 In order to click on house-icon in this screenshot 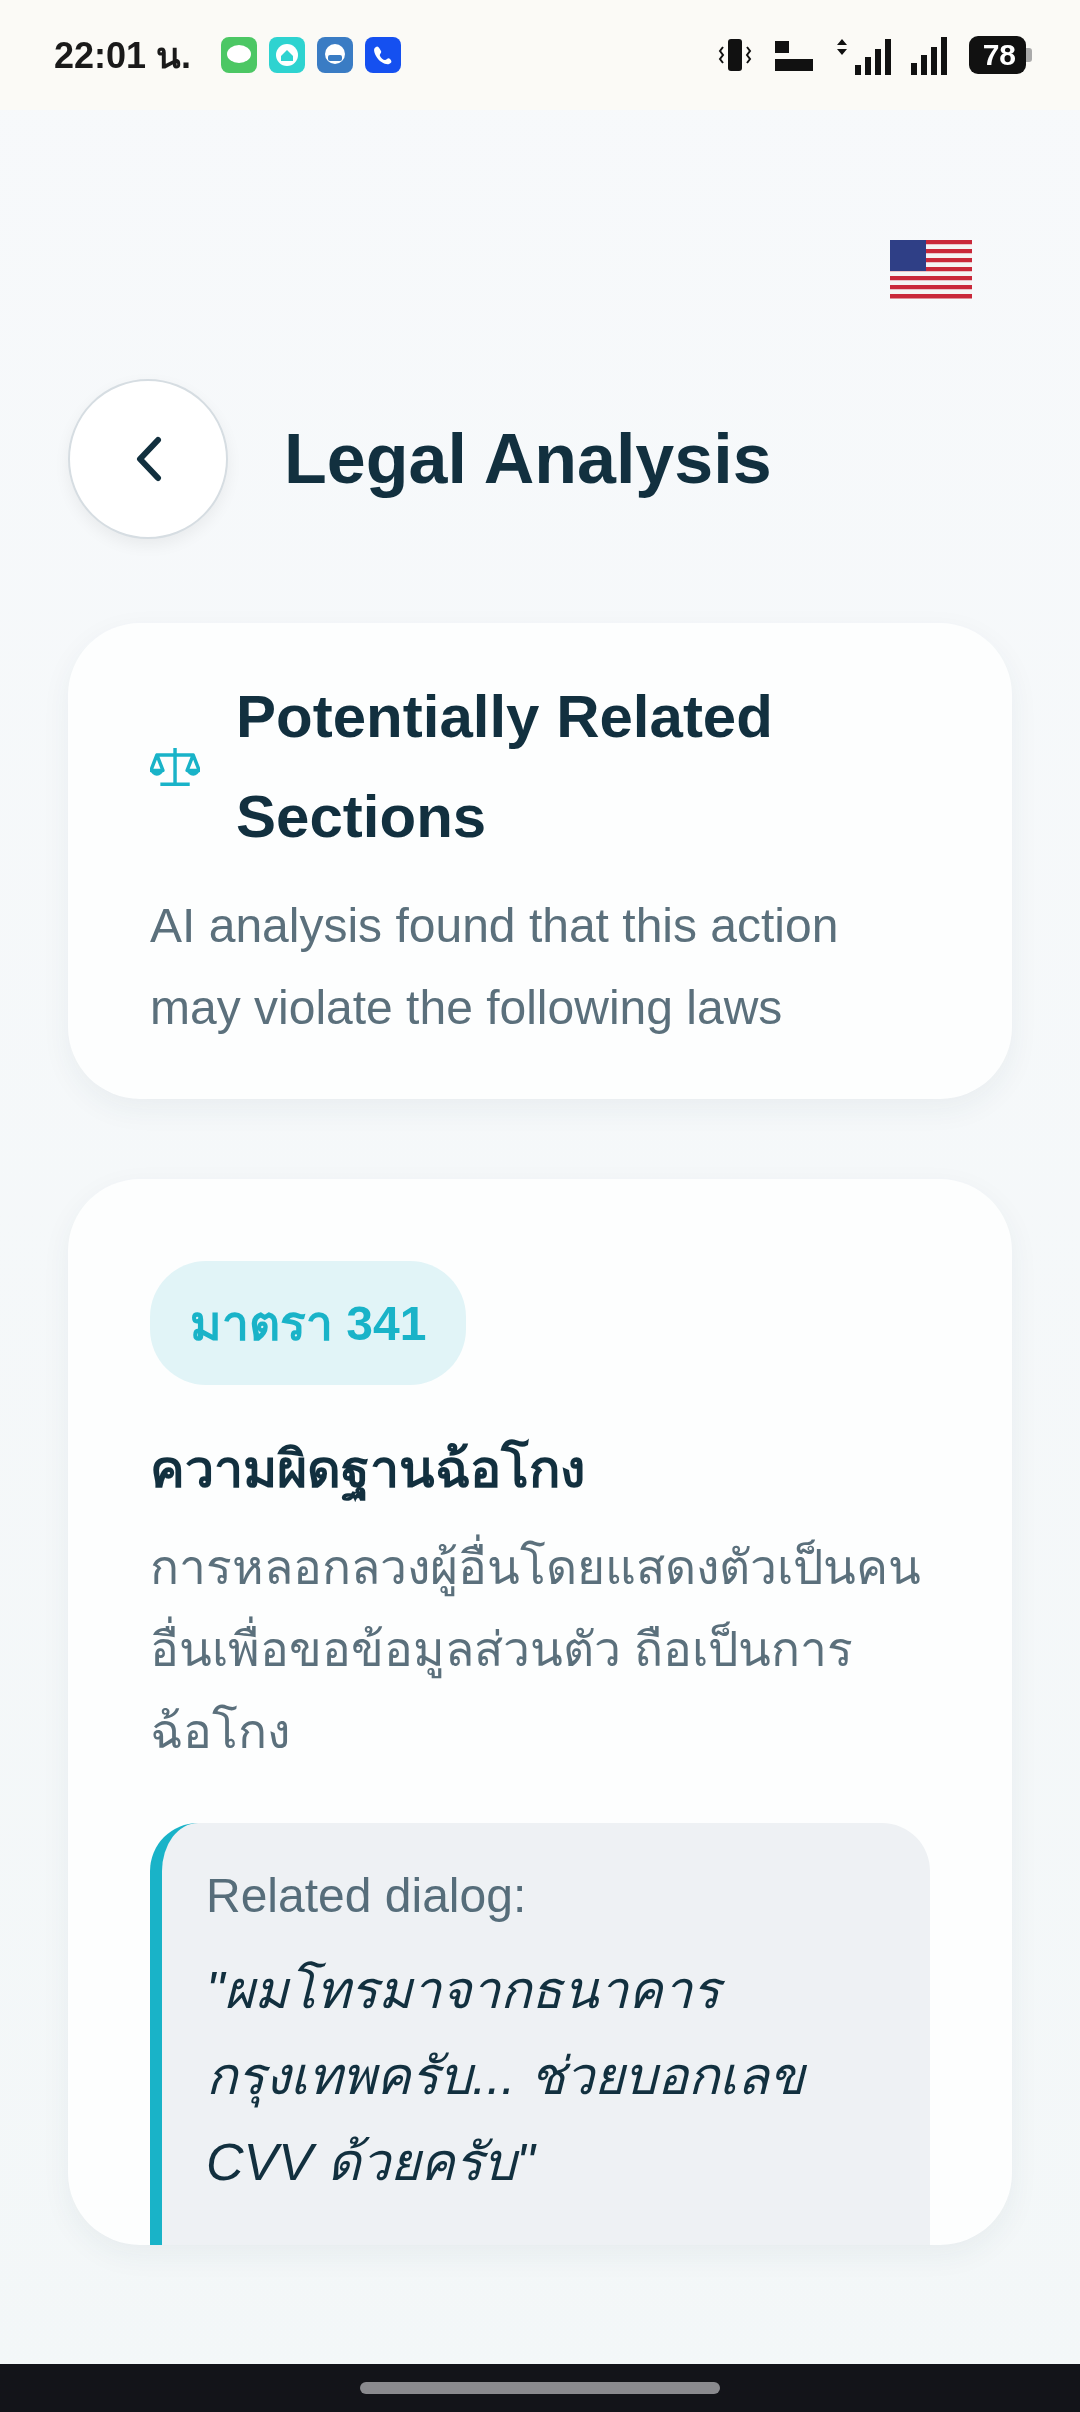, I will do `click(287, 55)`.